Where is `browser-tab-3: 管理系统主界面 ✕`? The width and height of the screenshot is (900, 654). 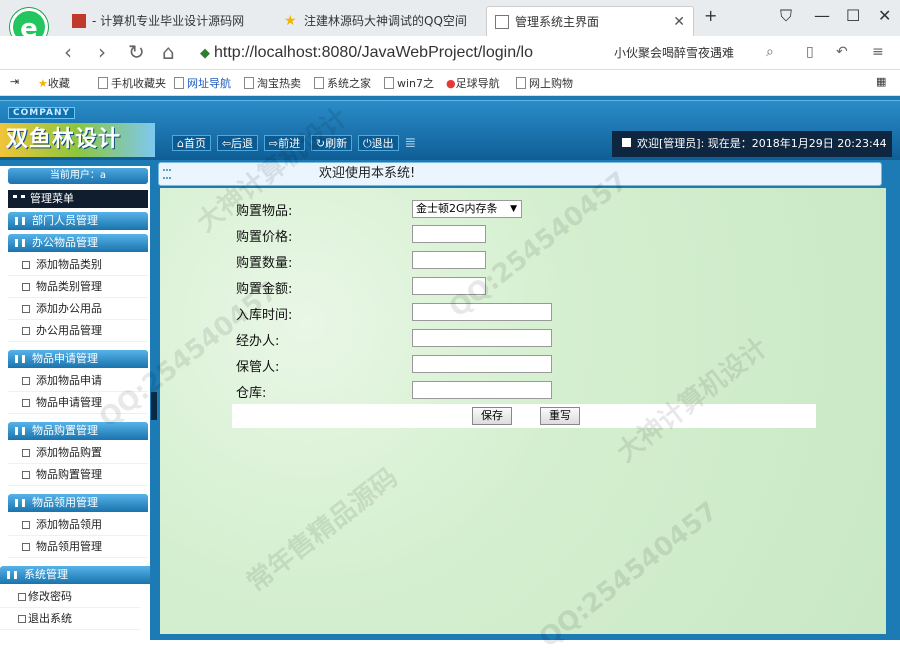 browser-tab-3: 管理系统主界面 ✕ is located at coordinates (590, 21).